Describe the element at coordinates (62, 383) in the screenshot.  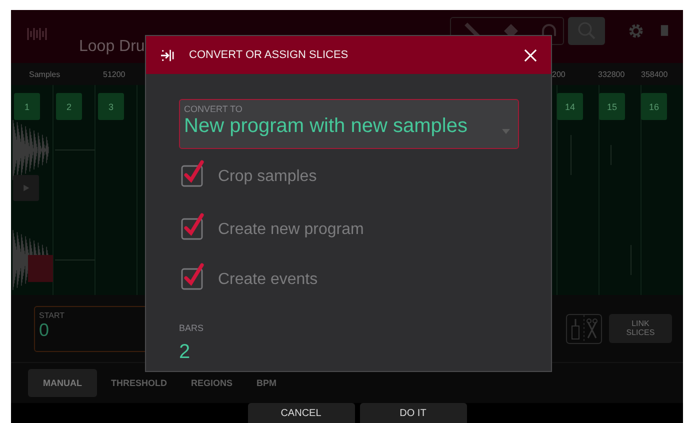
I see `mode-tab: MANUAL` at that location.